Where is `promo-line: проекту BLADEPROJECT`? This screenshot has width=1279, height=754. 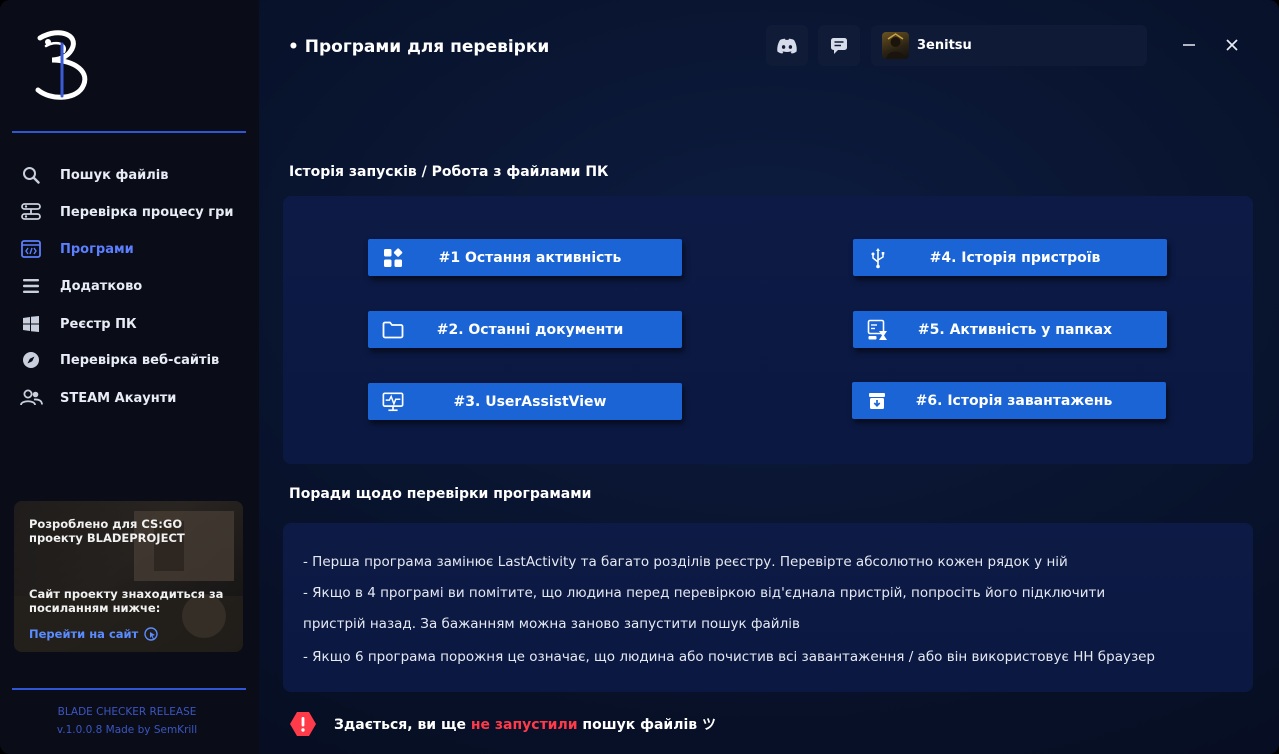
promo-line: проекту BLADEPROJECT is located at coordinates (107, 538).